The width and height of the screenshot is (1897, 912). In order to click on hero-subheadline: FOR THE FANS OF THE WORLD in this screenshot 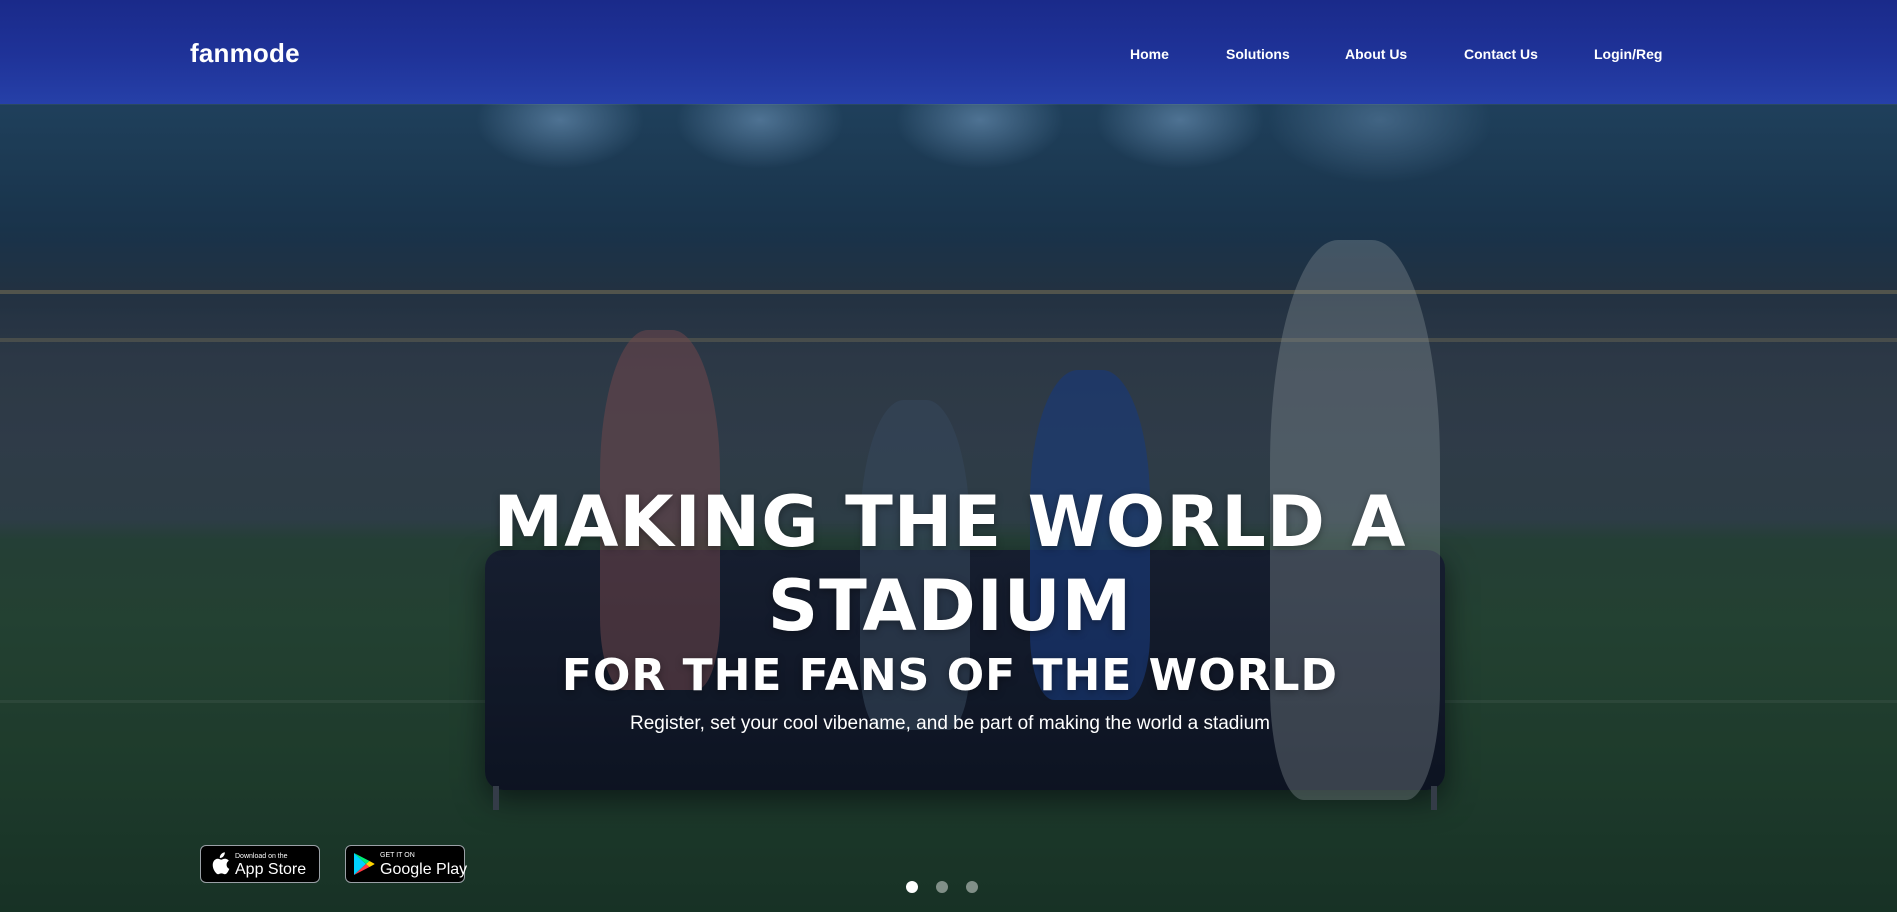, I will do `click(950, 675)`.